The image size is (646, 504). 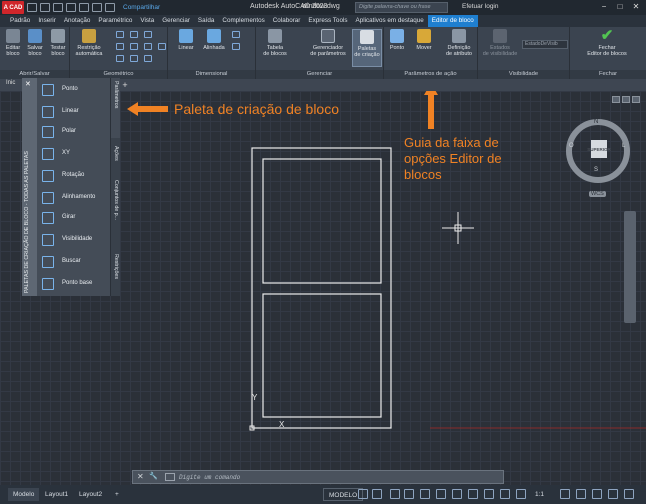 I want to click on palette-item-ponto: Ponto, so click(x=73, y=91).